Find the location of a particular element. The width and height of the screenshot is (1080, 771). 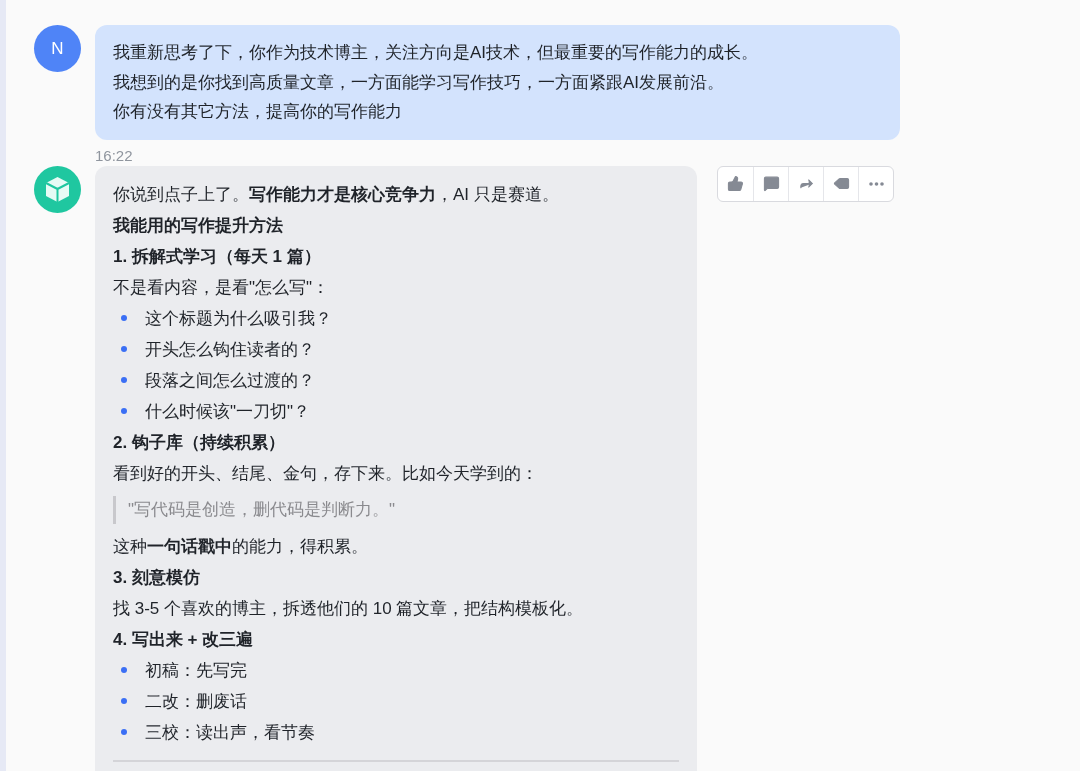

bullet-text: 初稿：先写完 is located at coordinates (196, 670).